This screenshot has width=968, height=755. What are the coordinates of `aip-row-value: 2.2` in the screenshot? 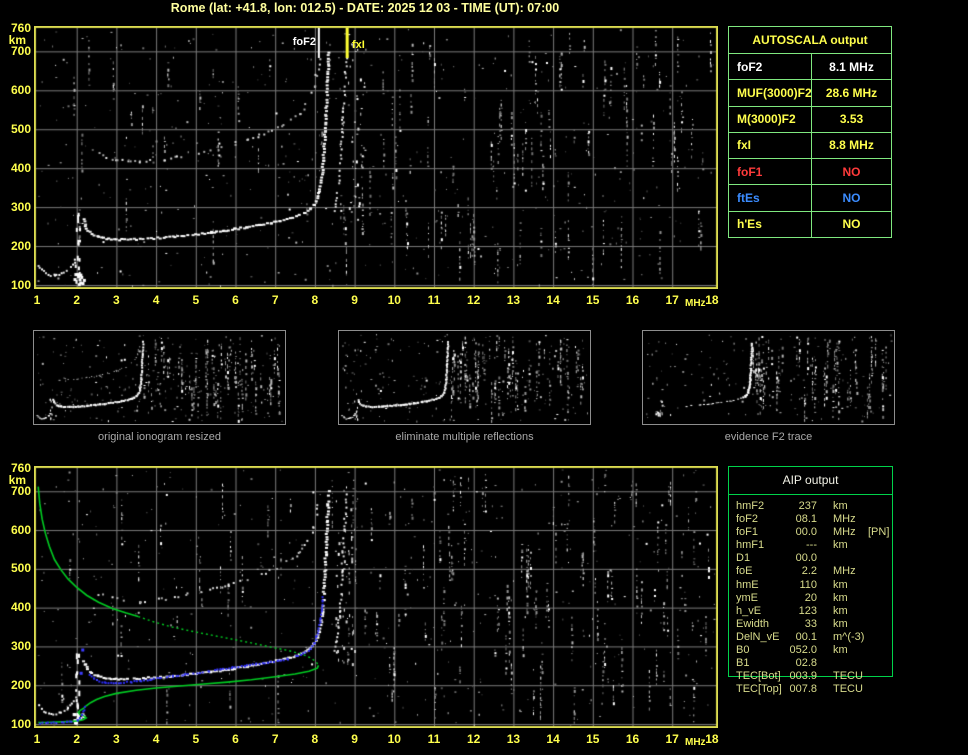 It's located at (809, 571).